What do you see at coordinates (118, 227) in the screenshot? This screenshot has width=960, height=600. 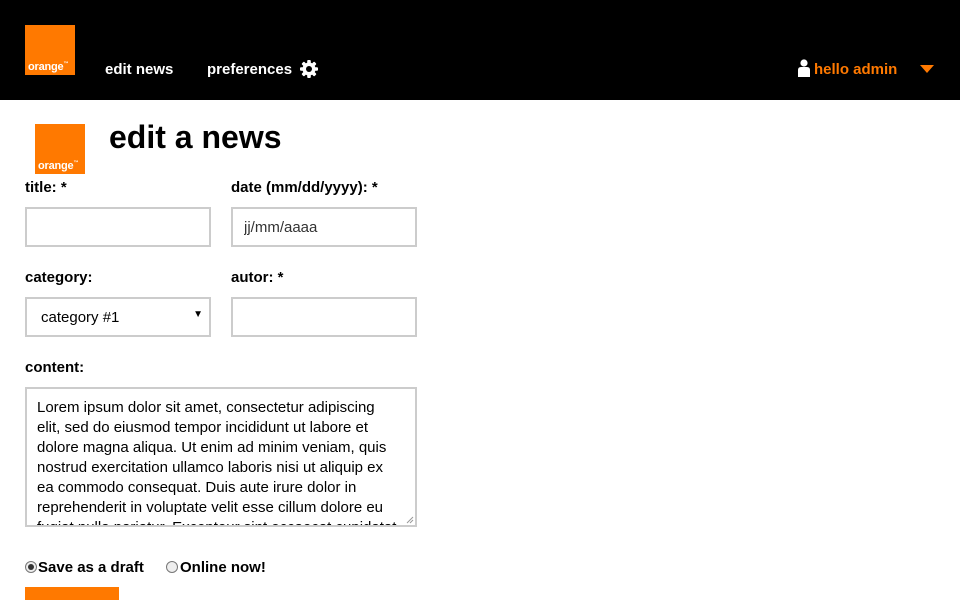 I see `title-input` at bounding box center [118, 227].